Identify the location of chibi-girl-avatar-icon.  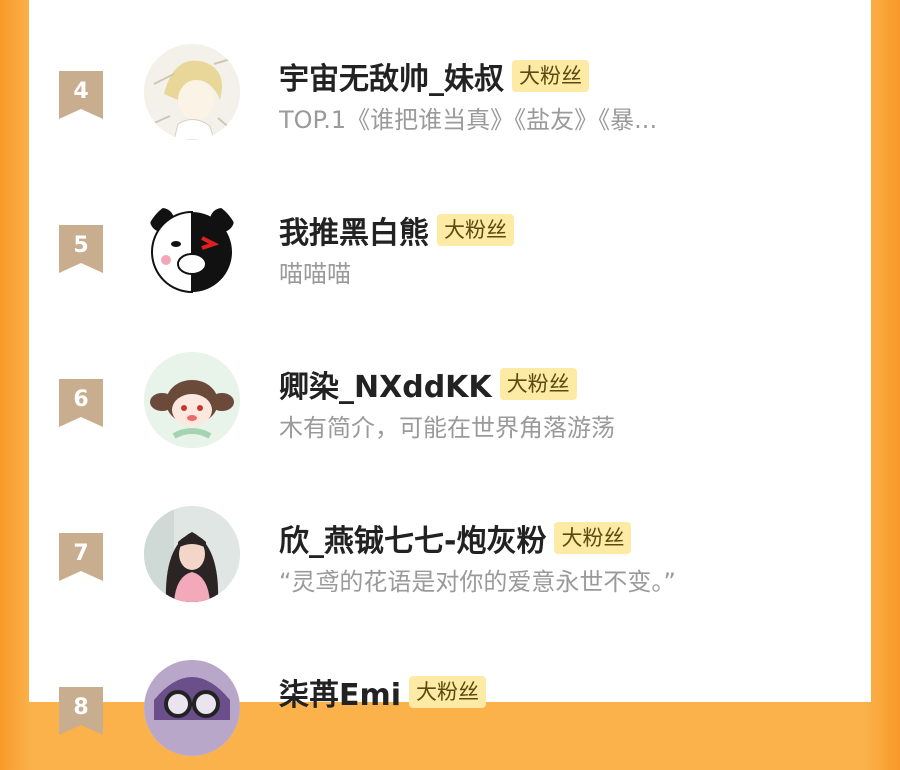
(192, 400).